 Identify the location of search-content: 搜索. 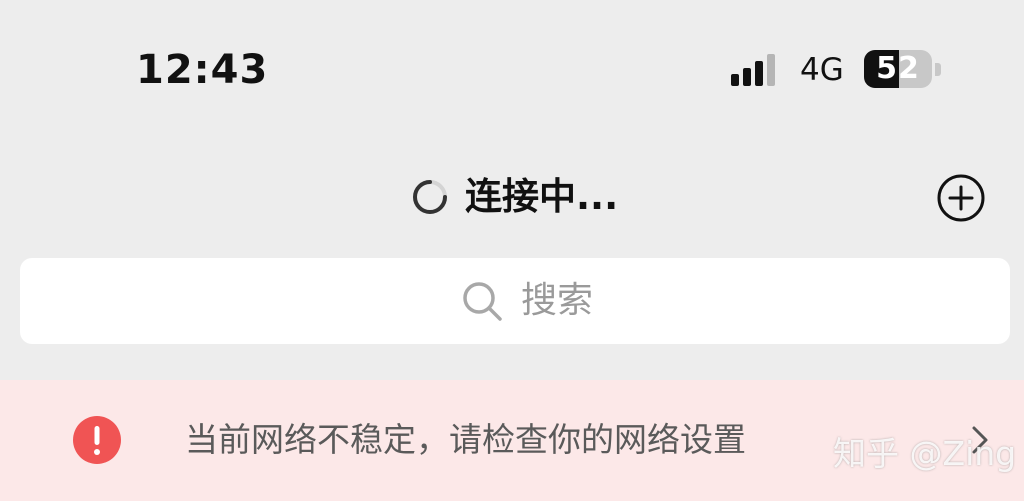
(527, 301).